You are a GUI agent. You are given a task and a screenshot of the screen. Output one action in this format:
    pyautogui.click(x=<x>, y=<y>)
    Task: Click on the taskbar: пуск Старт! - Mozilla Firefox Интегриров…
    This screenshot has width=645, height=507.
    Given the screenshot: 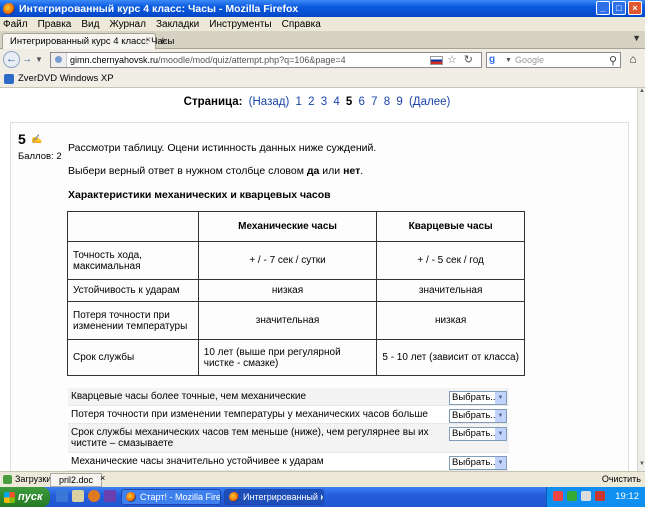 What is the action you would take?
    pyautogui.click(x=322, y=497)
    